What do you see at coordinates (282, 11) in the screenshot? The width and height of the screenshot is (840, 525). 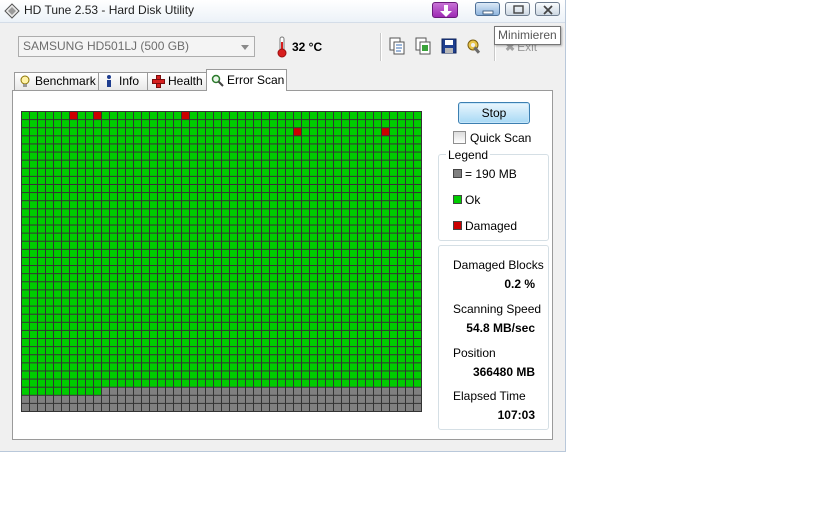 I see `title-bar: HD Tune 2.53 - Hard Disk Utility` at bounding box center [282, 11].